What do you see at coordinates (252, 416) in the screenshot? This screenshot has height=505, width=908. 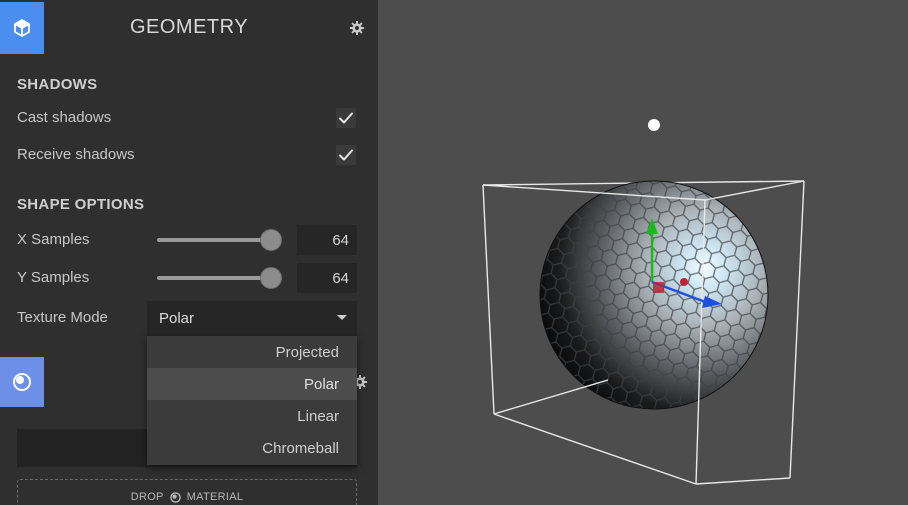 I see `dropdown-option-linear: Linear` at bounding box center [252, 416].